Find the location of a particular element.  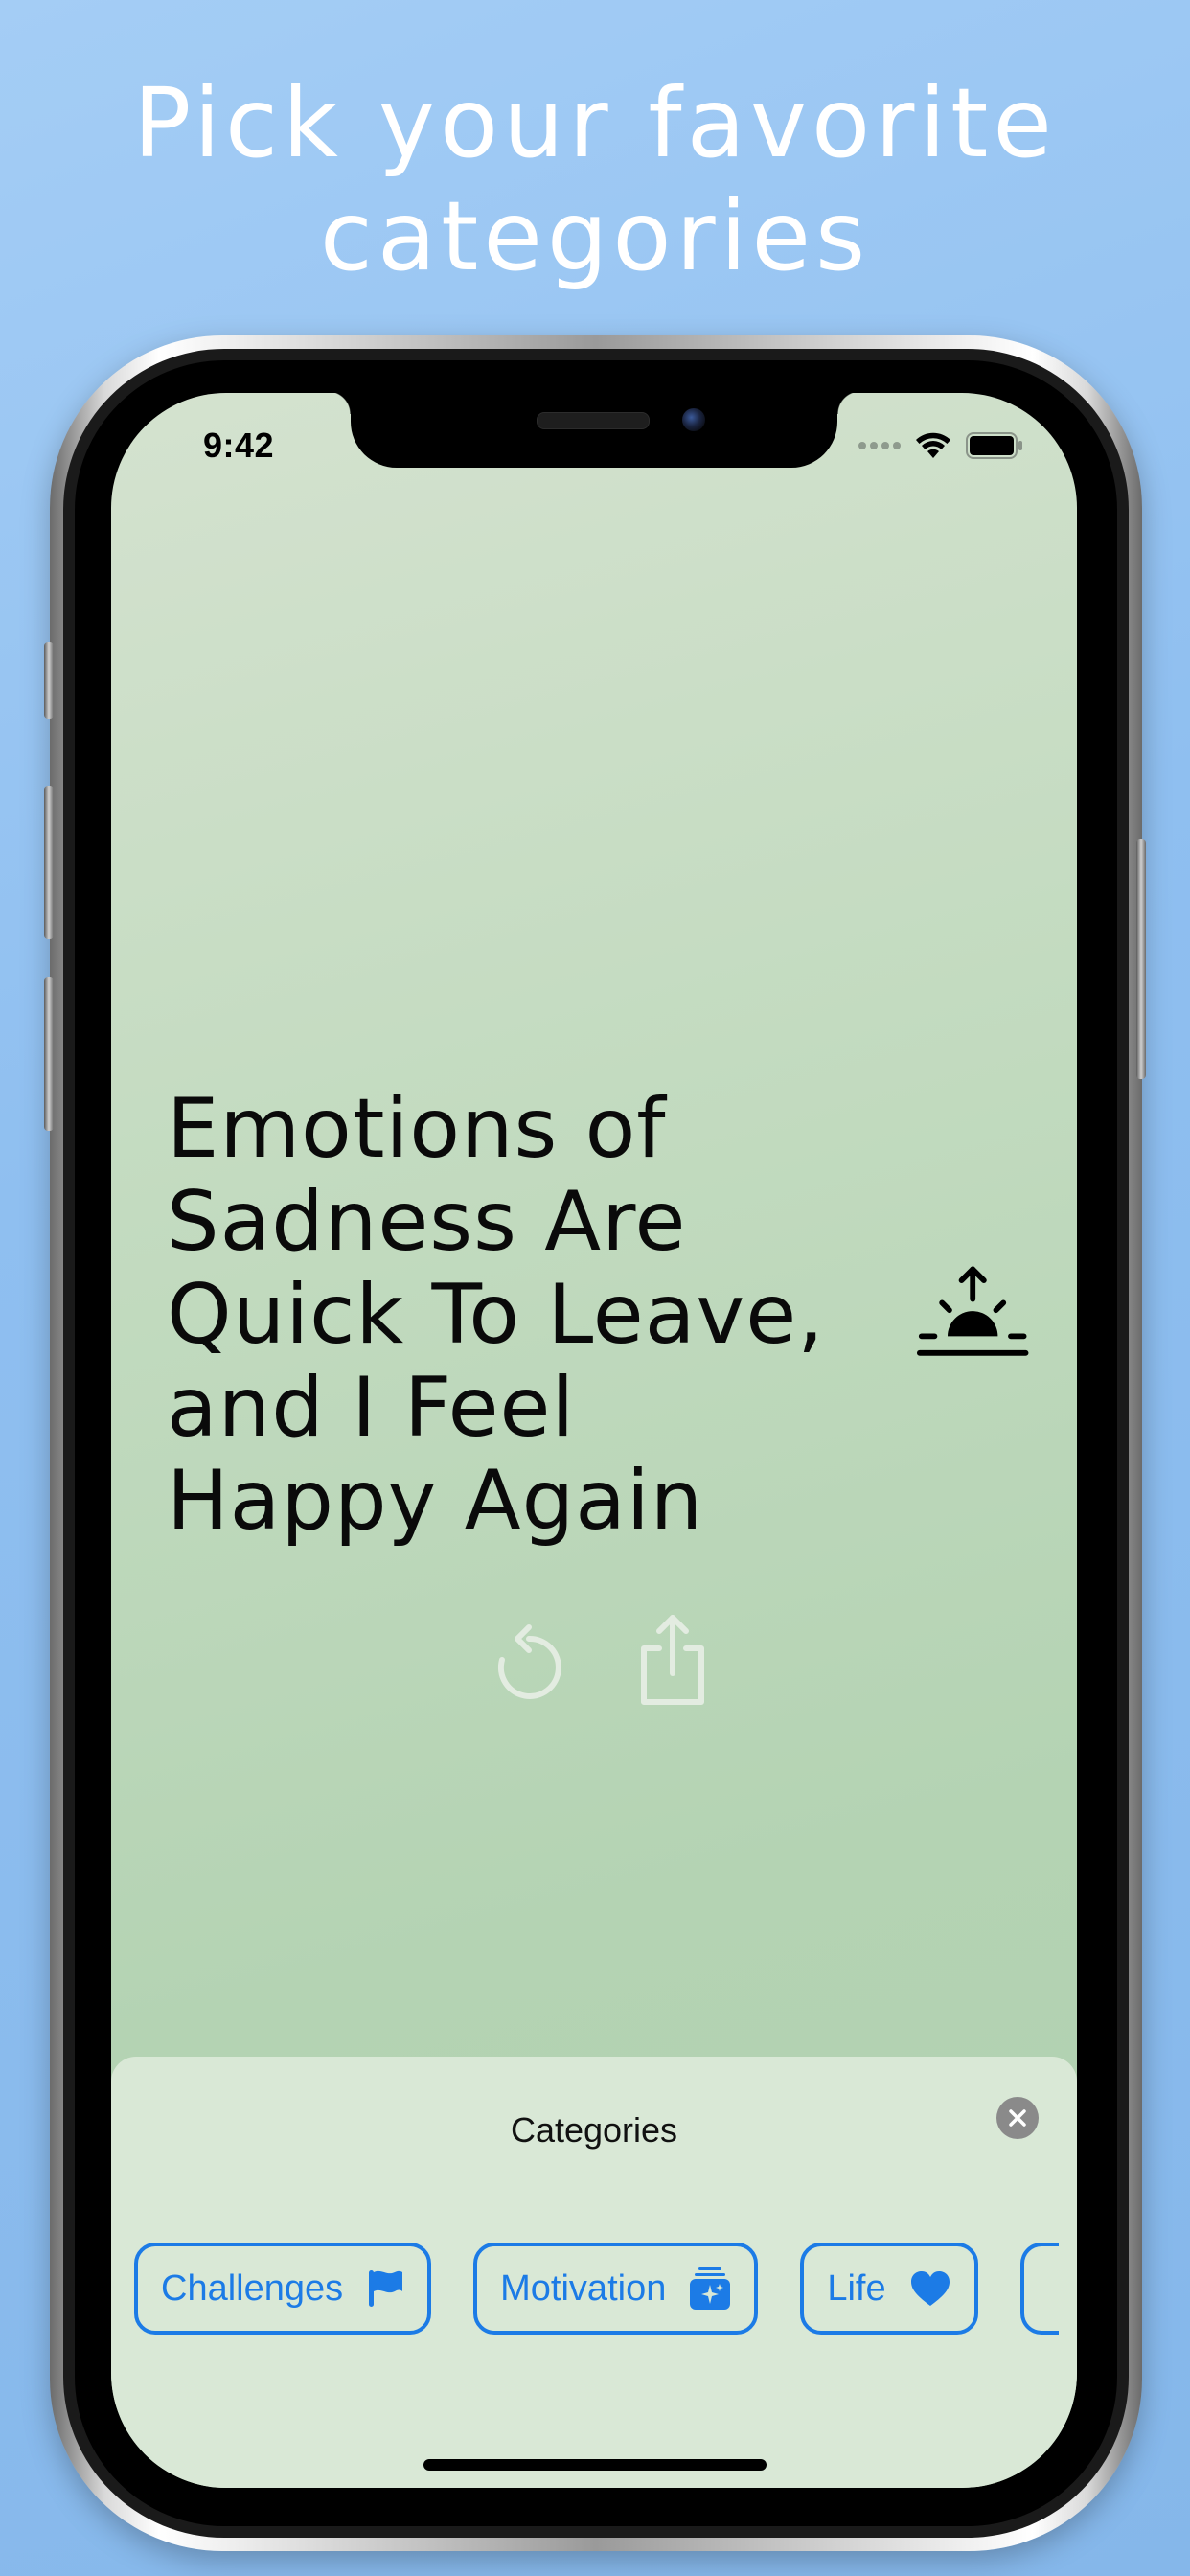

close-icon is located at coordinates (1017, 2118).